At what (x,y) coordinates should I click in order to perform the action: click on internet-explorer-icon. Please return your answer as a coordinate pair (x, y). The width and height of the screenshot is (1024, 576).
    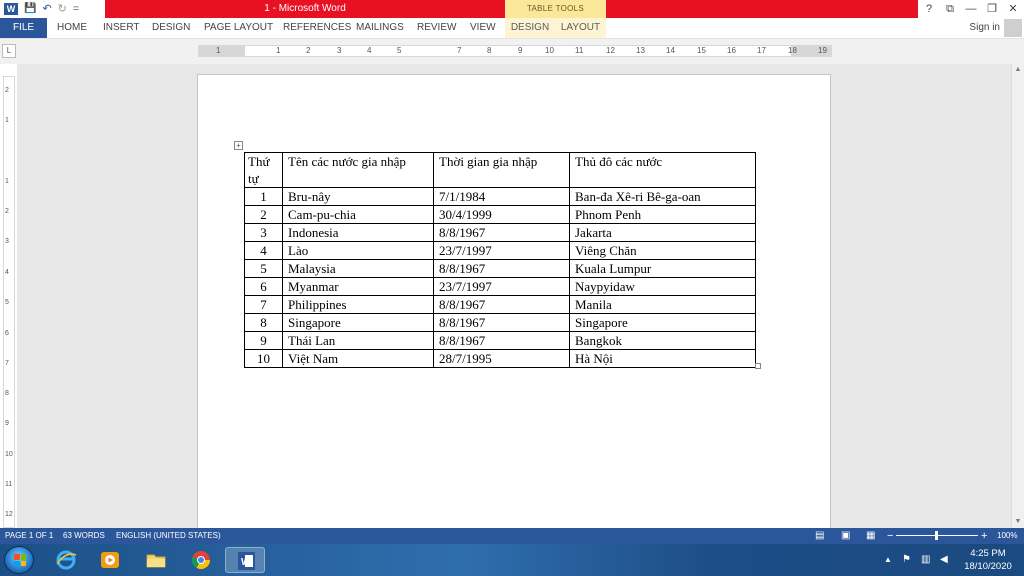
    Looking at the image, I should click on (66, 560).